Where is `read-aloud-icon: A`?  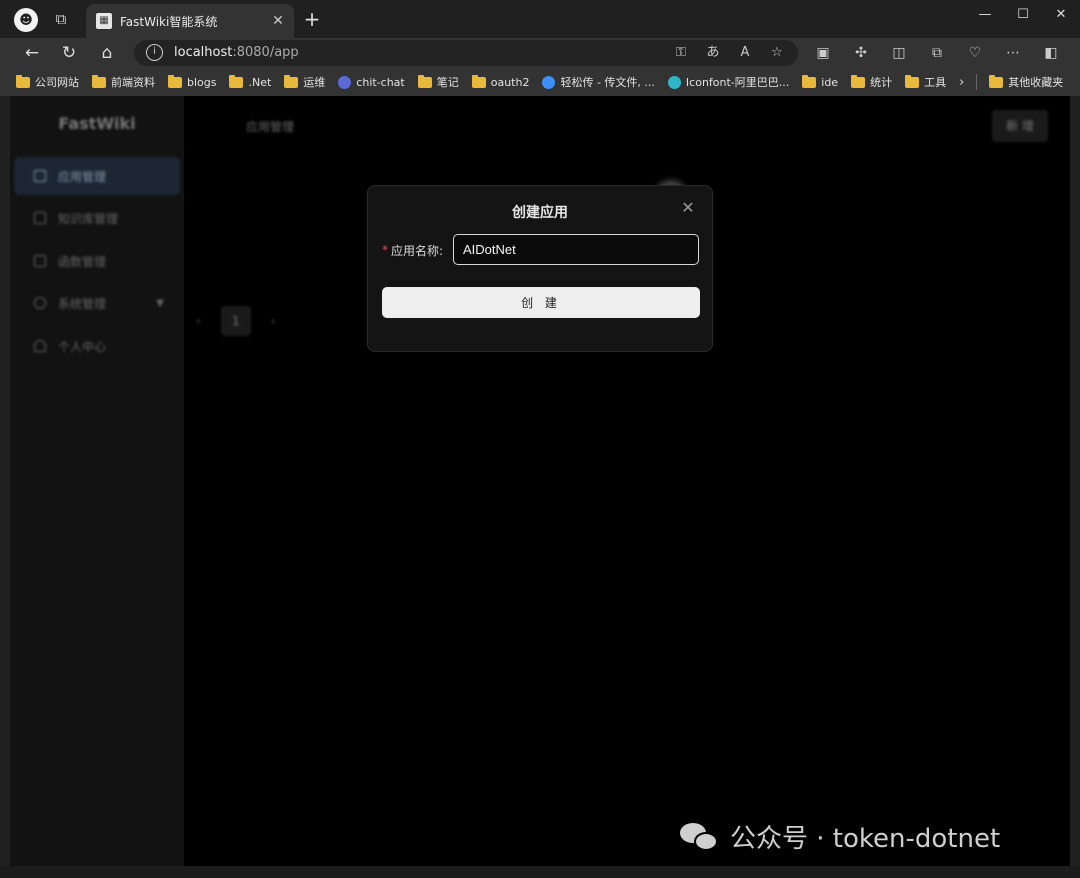
read-aloud-icon: A is located at coordinates (745, 53).